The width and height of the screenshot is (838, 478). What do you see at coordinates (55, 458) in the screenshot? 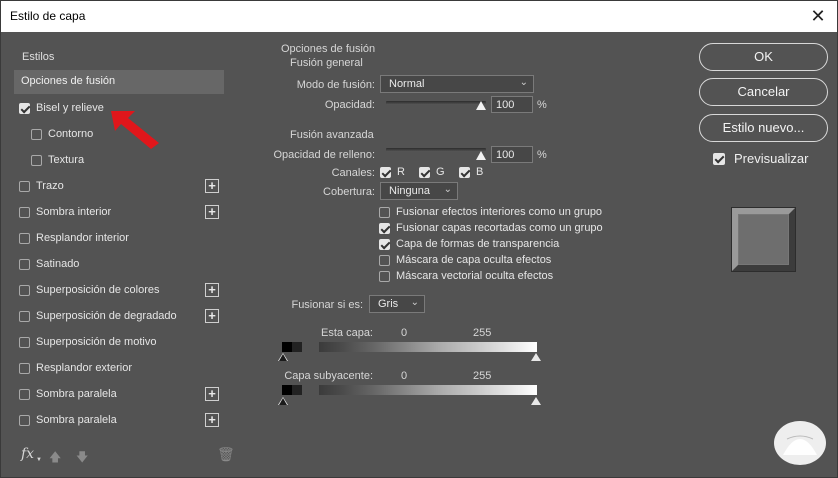
I see `move-up-icon: 🡅` at bounding box center [55, 458].